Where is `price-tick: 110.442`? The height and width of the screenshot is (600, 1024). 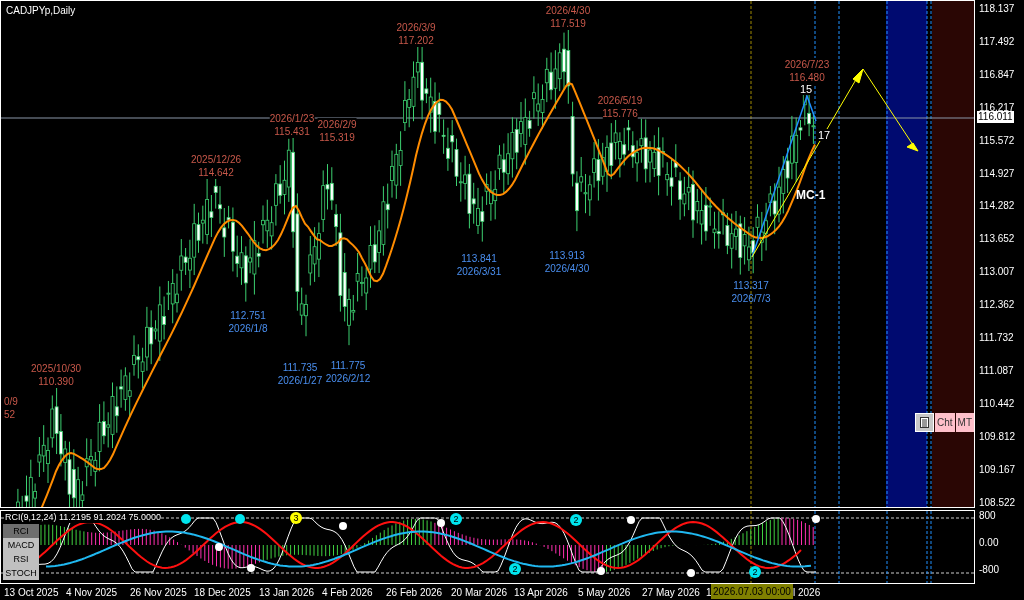
price-tick: 110.442 is located at coordinates (997, 403).